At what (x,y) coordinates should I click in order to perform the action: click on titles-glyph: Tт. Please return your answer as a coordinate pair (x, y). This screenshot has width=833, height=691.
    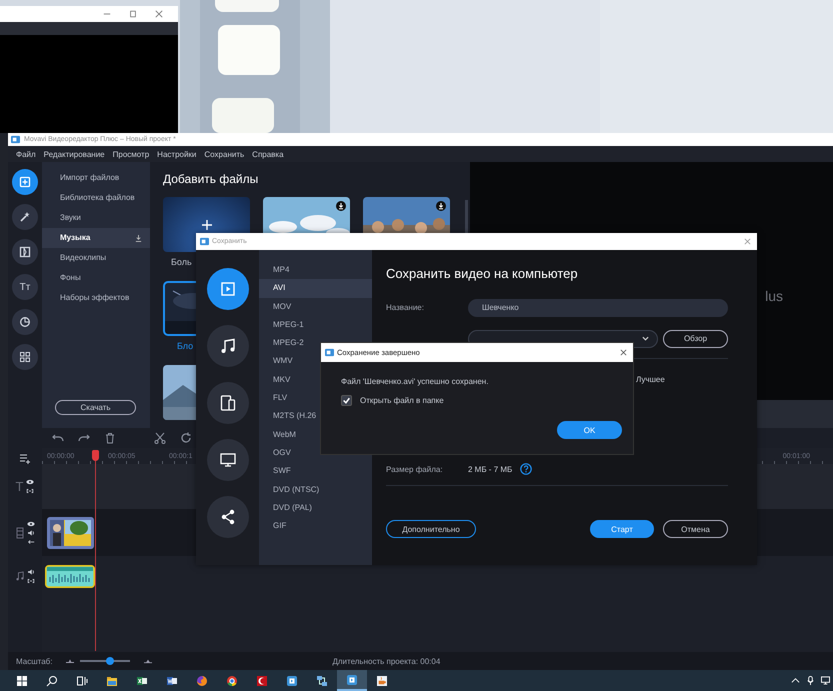
    Looking at the image, I should click on (25, 287).